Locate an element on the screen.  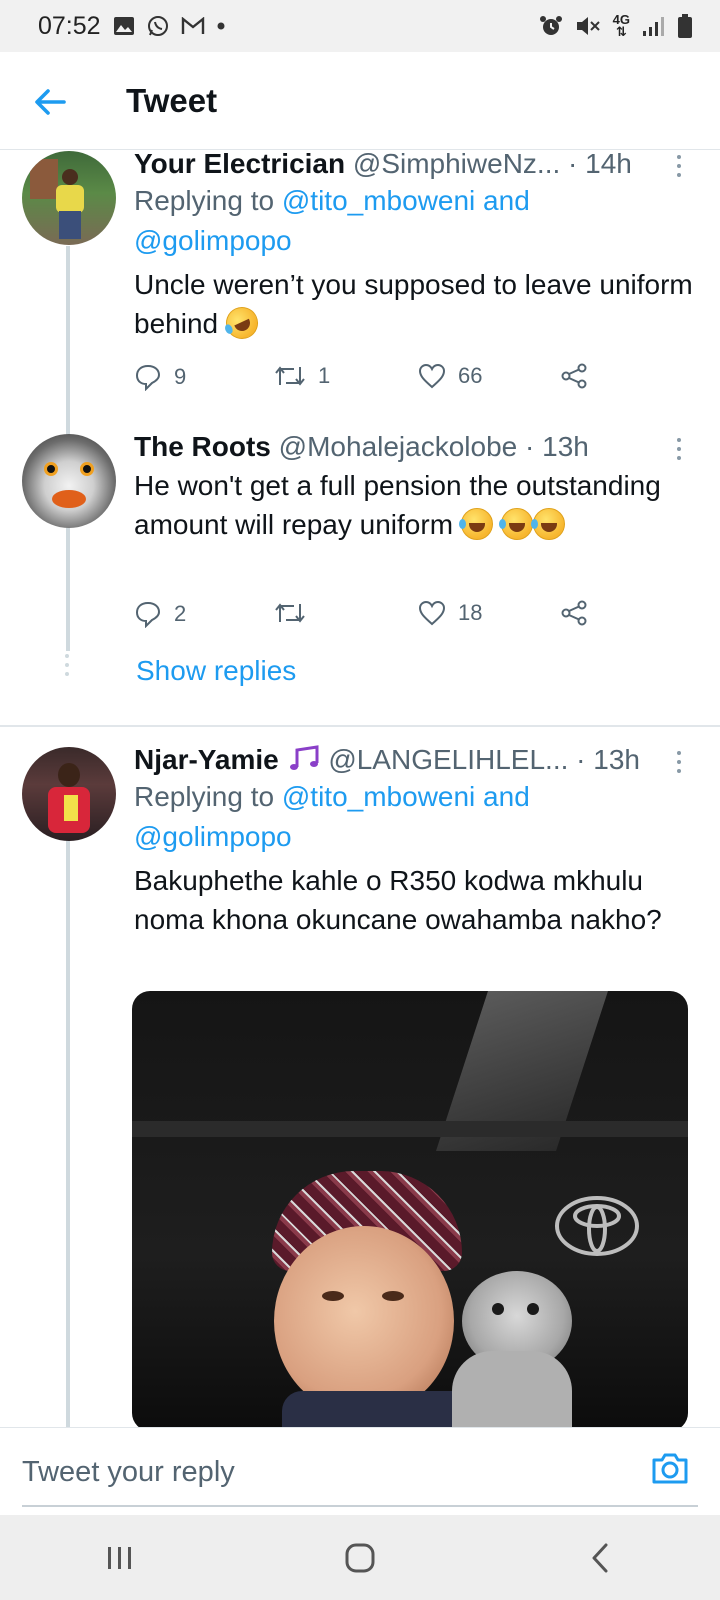
display-name: Njar-Yamie is located at coordinates (206, 759).